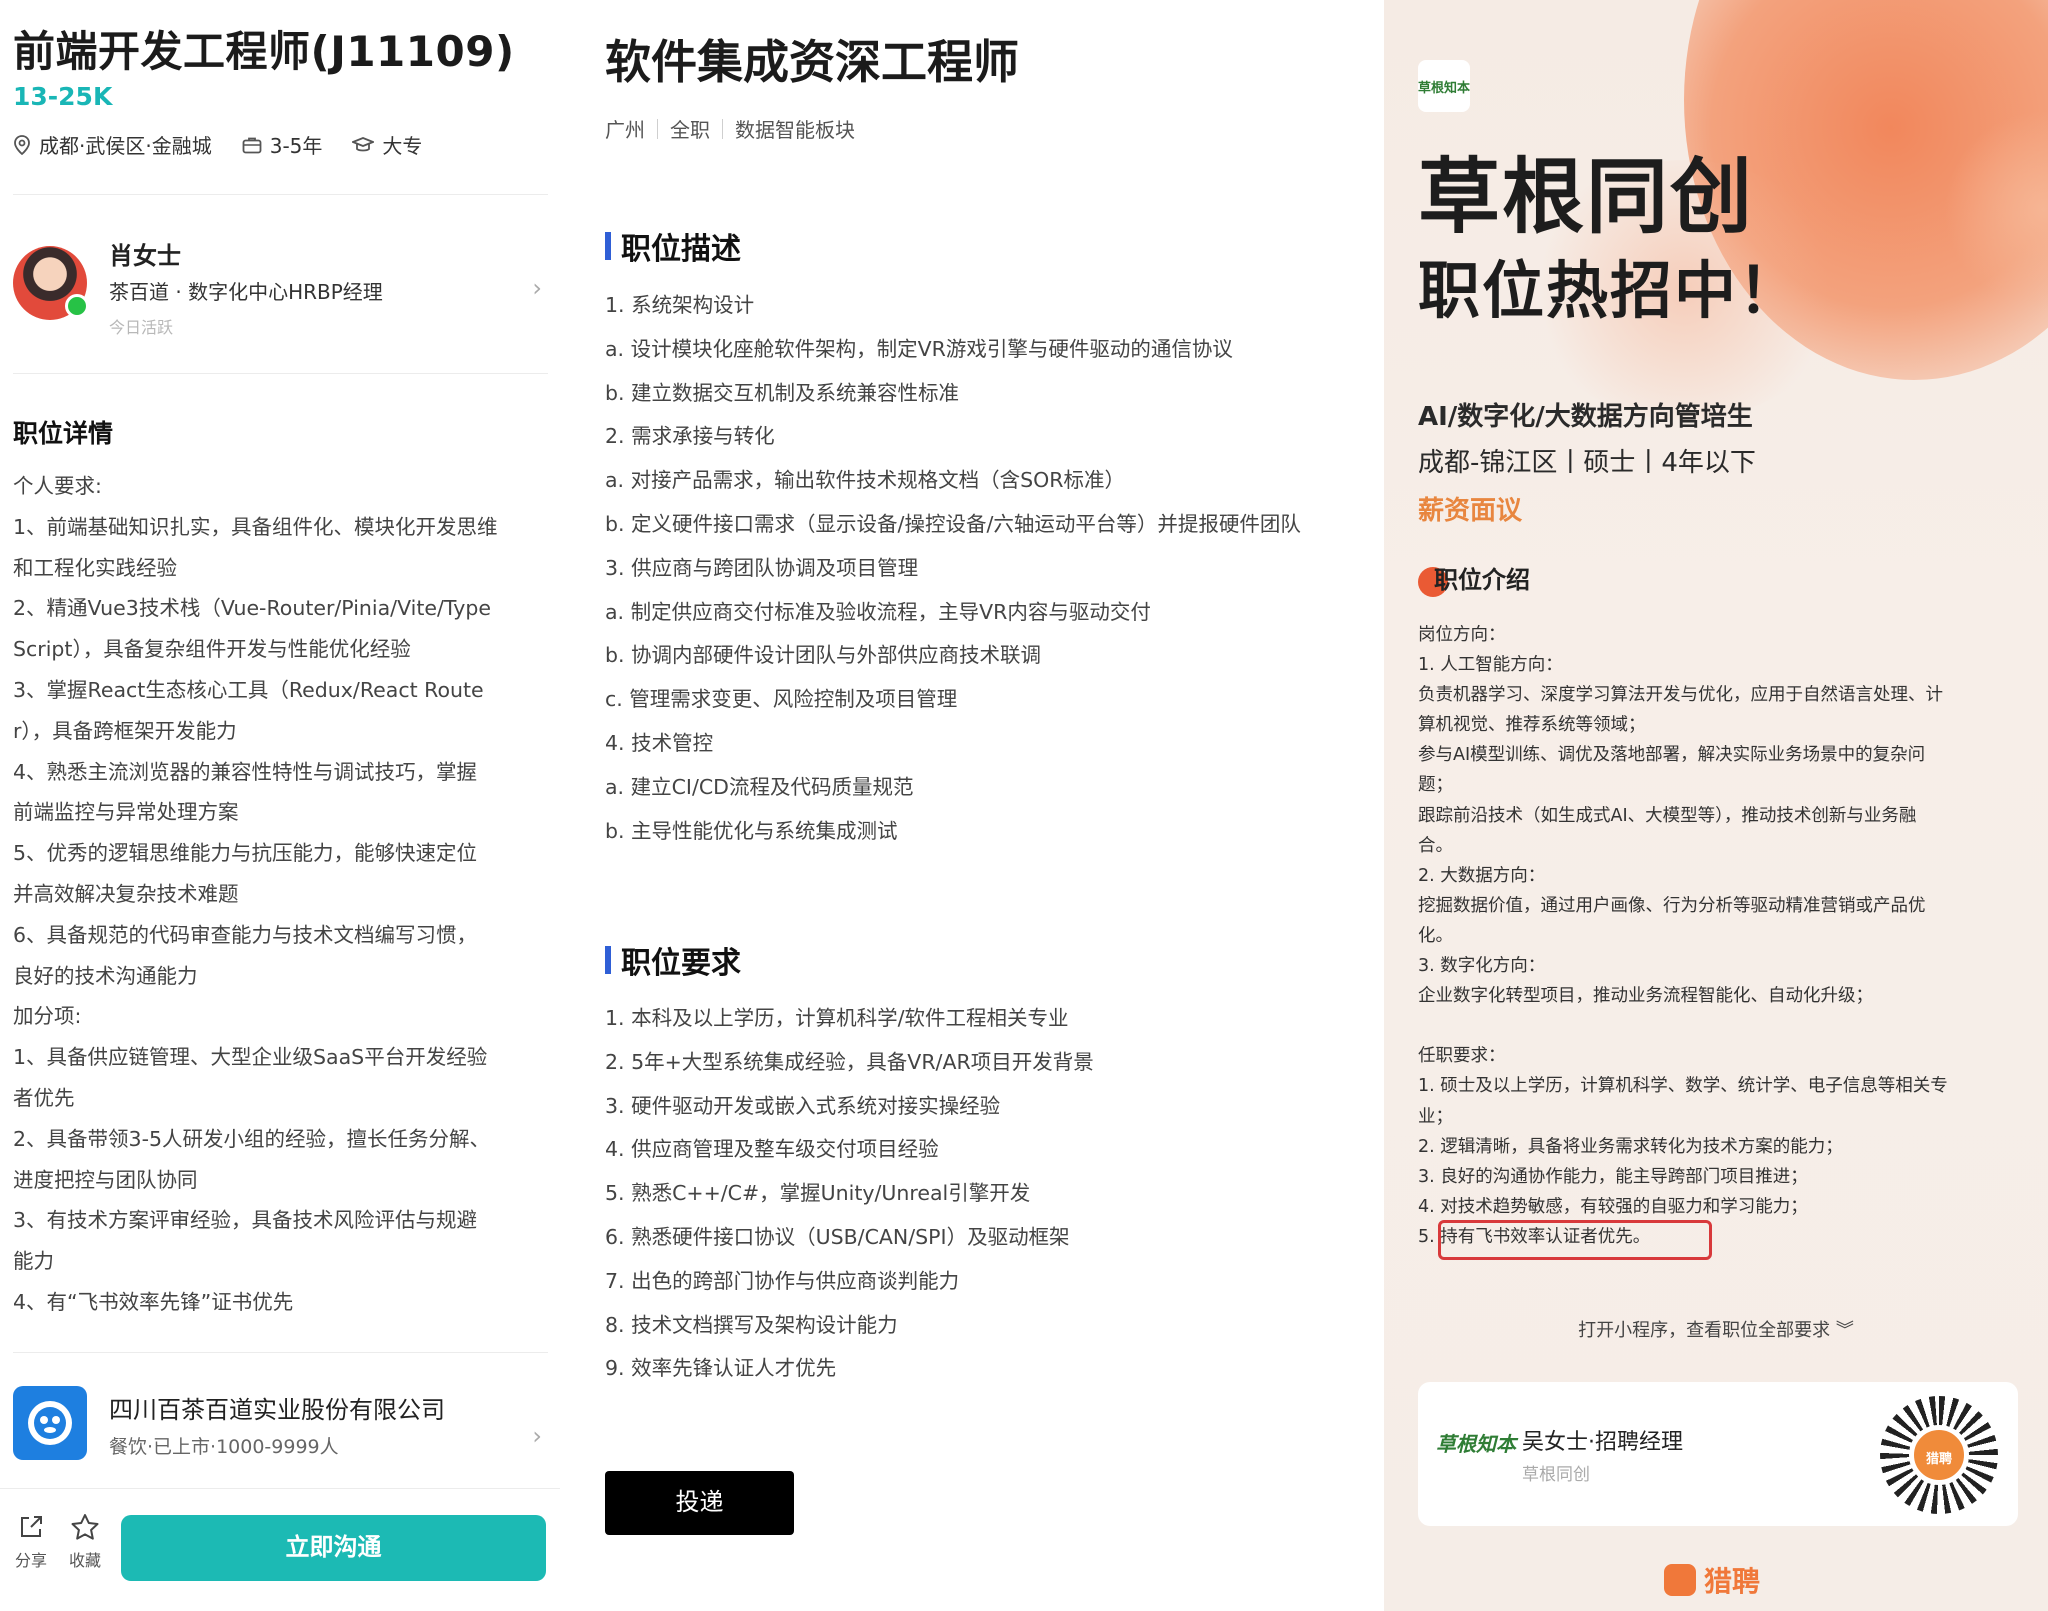  What do you see at coordinates (296, 146) in the screenshot?
I see `experience-text: 3-5年` at bounding box center [296, 146].